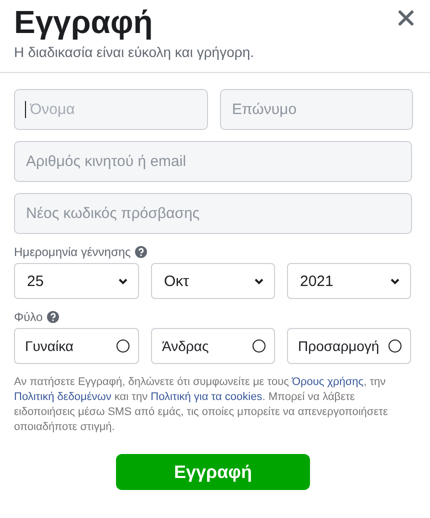  What do you see at coordinates (25, 109) in the screenshot?
I see `text-cursor` at bounding box center [25, 109].